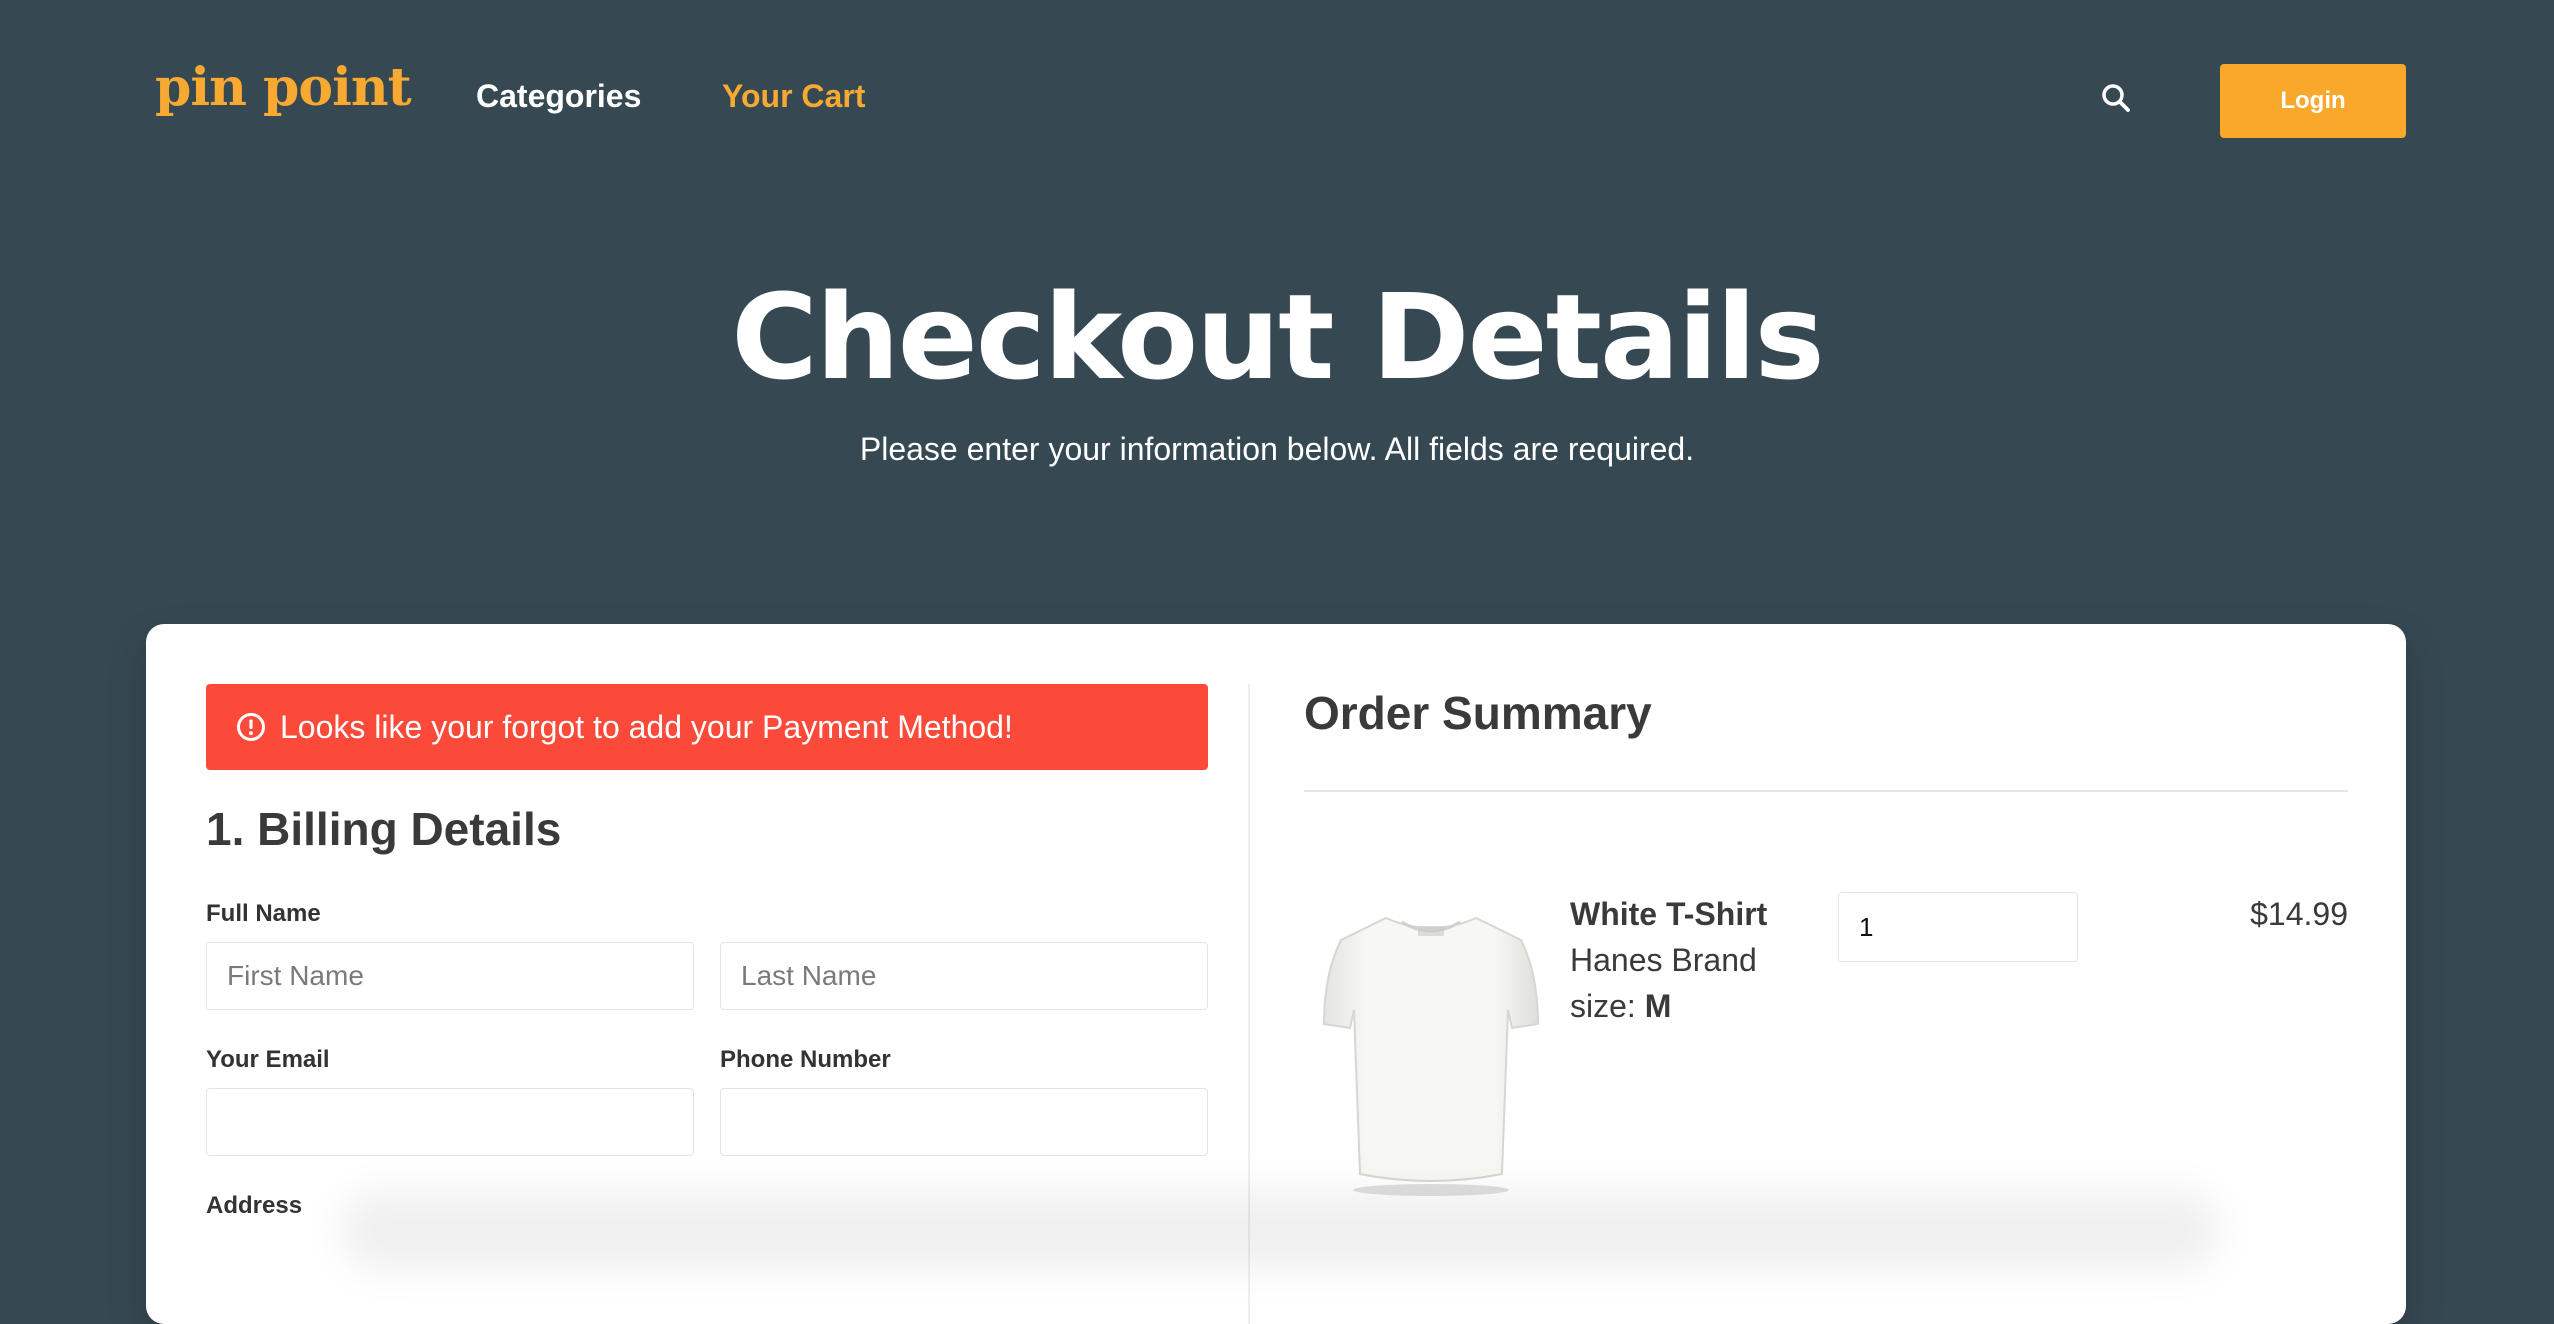 The width and height of the screenshot is (2554, 1324). Describe the element at coordinates (1478, 713) in the screenshot. I see `order-summary-title: Order Summary` at that location.